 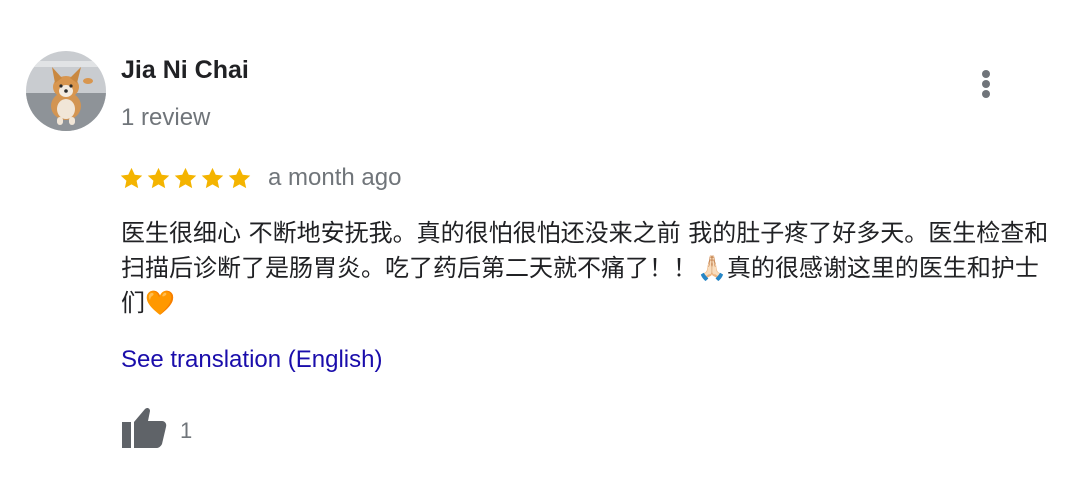 I want to click on thumbs-up-icon, so click(x=144, y=427).